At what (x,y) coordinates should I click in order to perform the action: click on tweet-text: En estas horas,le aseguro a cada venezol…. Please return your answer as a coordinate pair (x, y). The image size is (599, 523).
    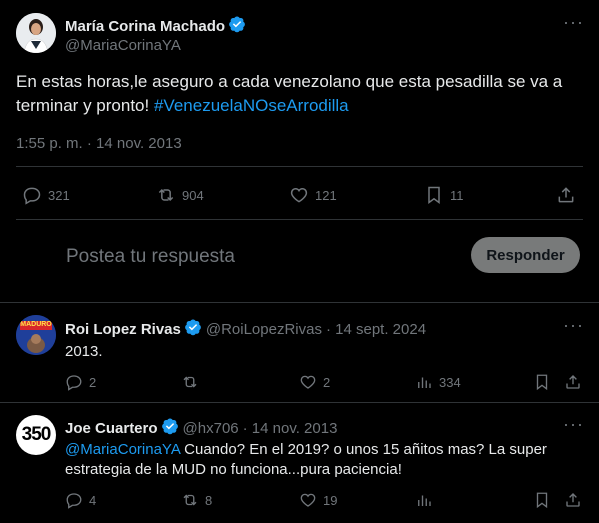
    Looking at the image, I should click on (296, 94).